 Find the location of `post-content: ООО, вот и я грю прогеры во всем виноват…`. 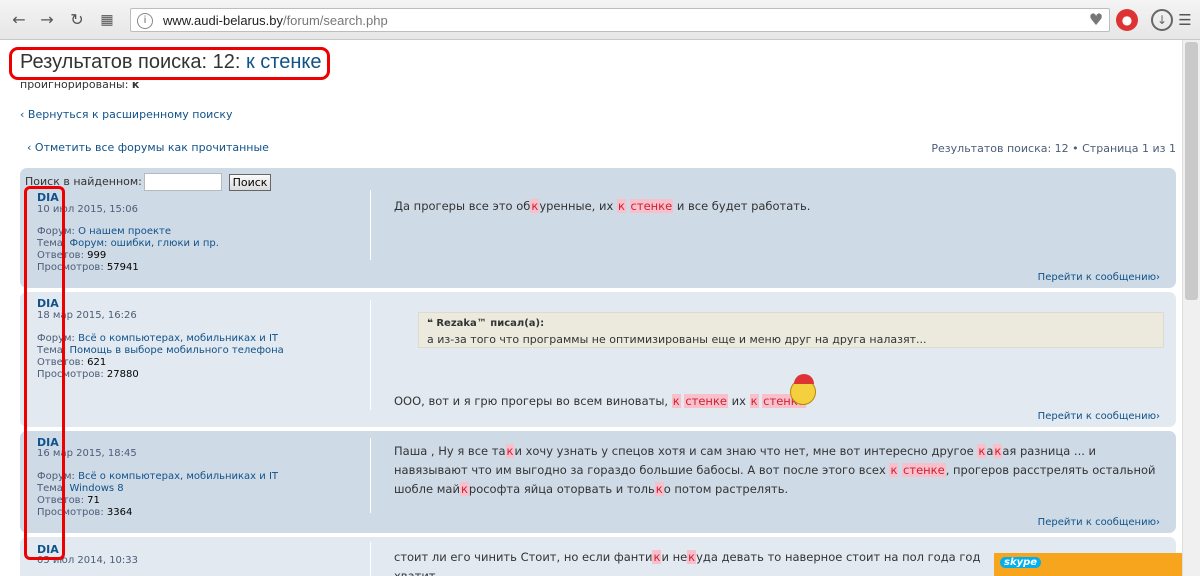

post-content: ООО, вот и я грю прогеры во всем виноват… is located at coordinates (779, 401).